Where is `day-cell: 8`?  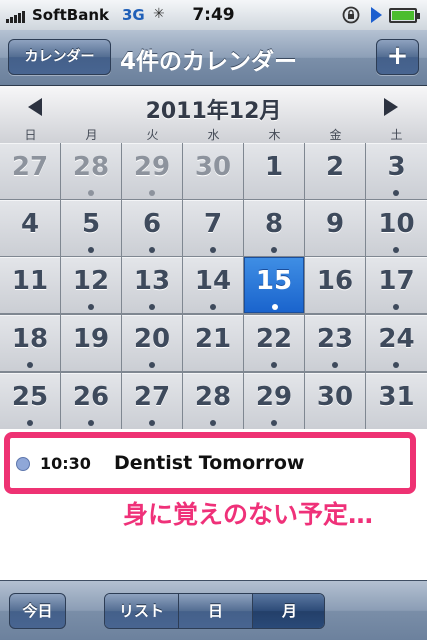
day-cell: 8 is located at coordinates (274, 228).